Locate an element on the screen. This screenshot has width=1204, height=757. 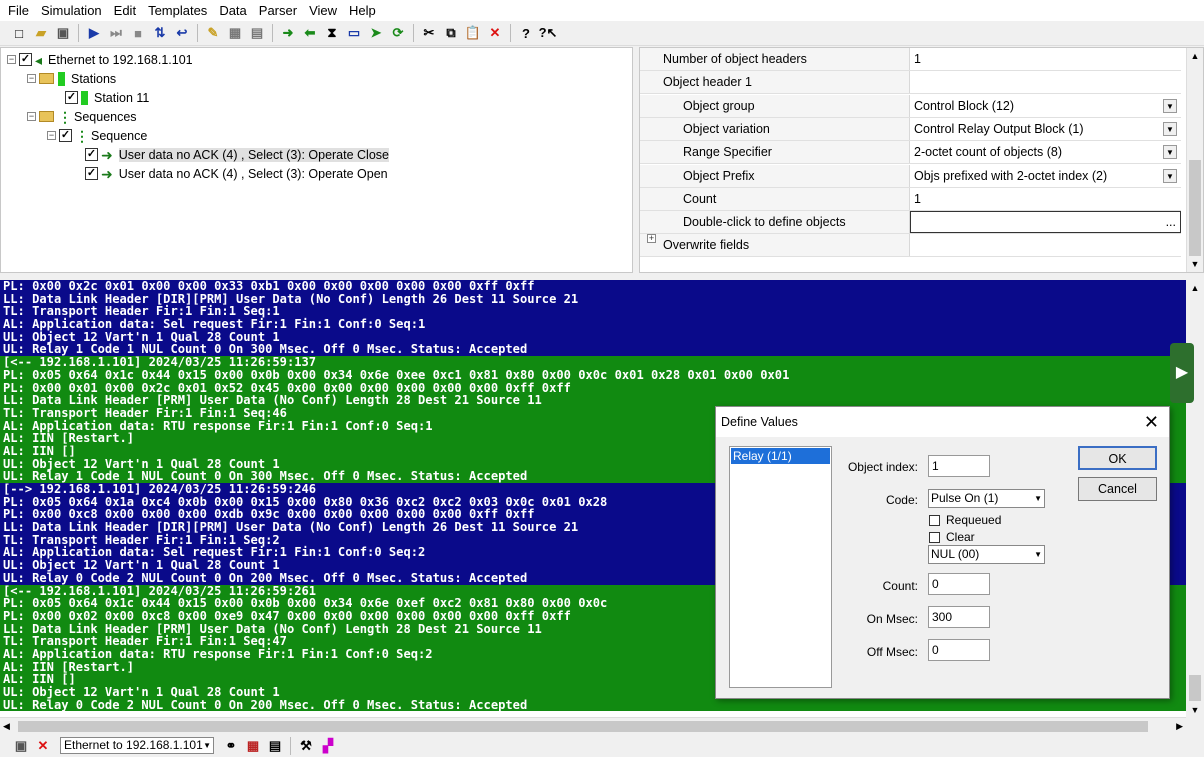
property-row: Count 1 is located at coordinates (910, 199).